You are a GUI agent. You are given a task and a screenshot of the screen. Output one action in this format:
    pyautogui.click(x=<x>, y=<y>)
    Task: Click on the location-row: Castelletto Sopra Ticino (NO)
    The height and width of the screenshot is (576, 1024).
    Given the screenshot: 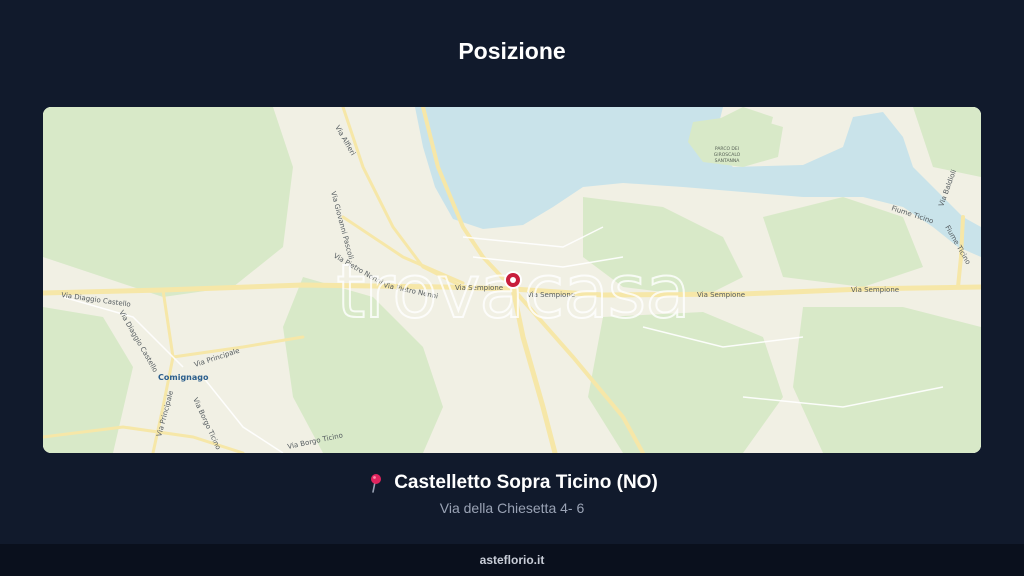 What is the action you would take?
    pyautogui.click(x=512, y=483)
    